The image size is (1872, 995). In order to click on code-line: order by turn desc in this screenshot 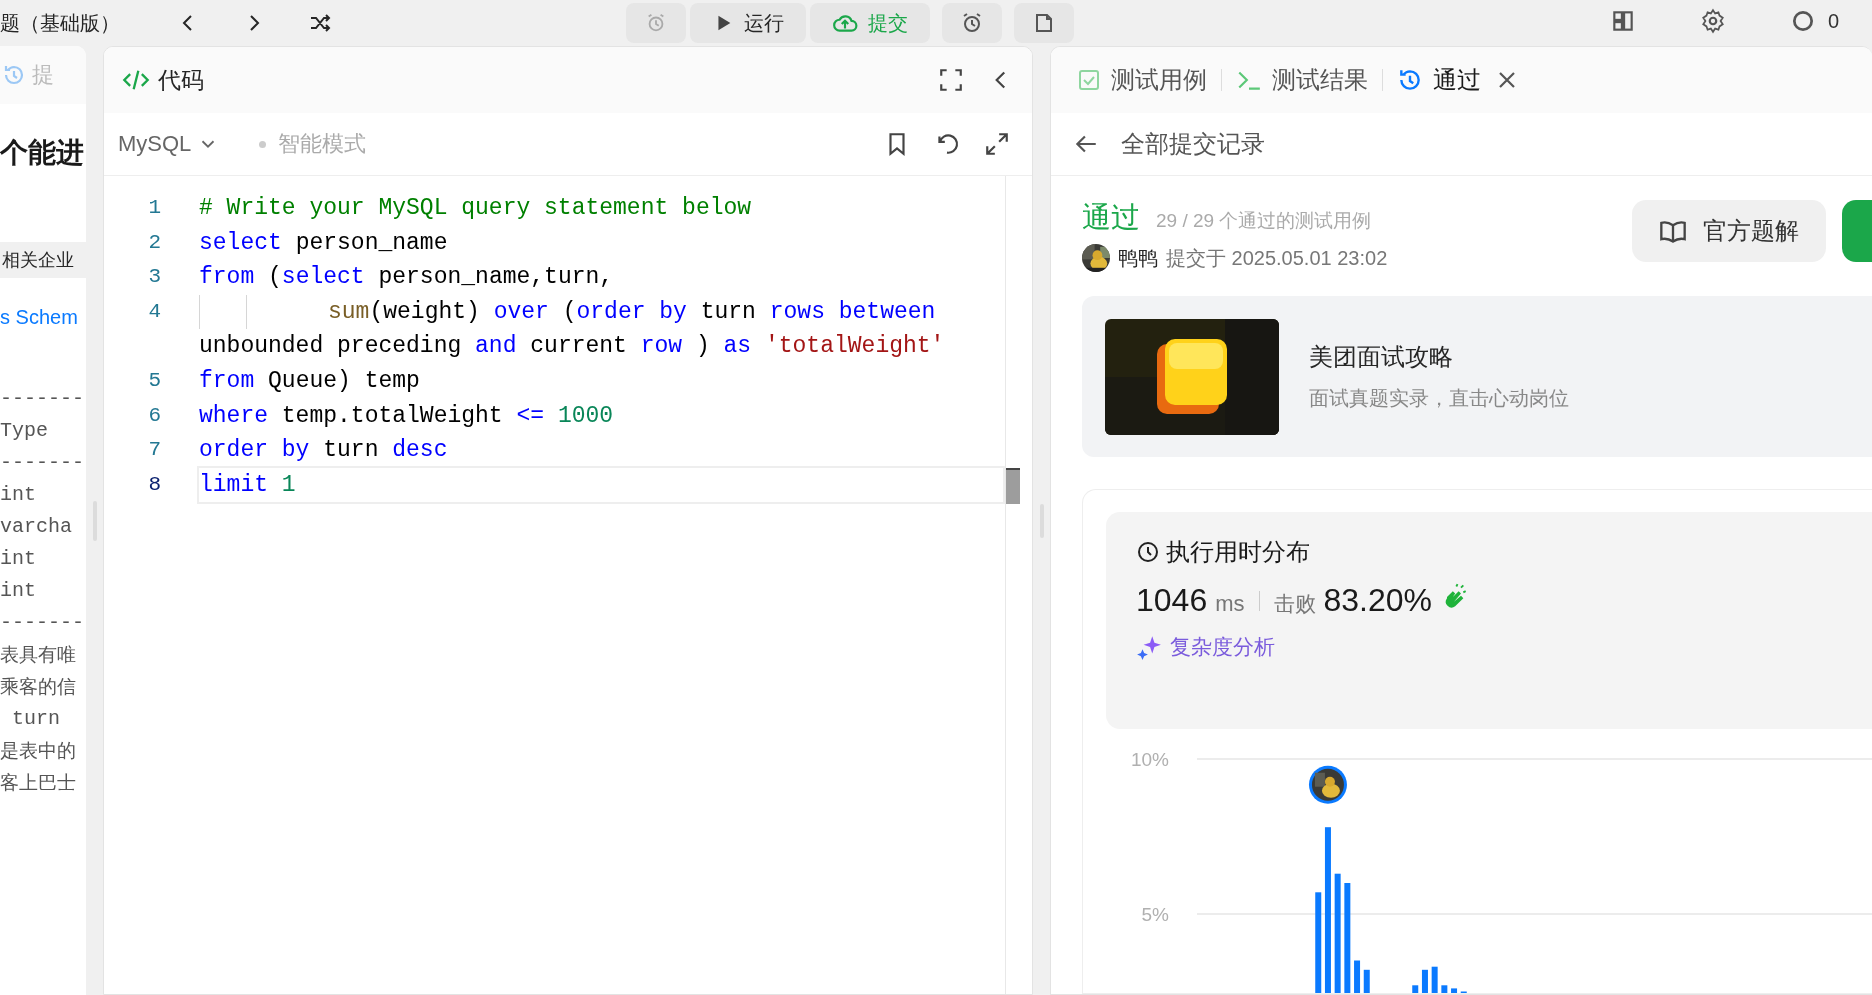, I will do `click(323, 451)`.